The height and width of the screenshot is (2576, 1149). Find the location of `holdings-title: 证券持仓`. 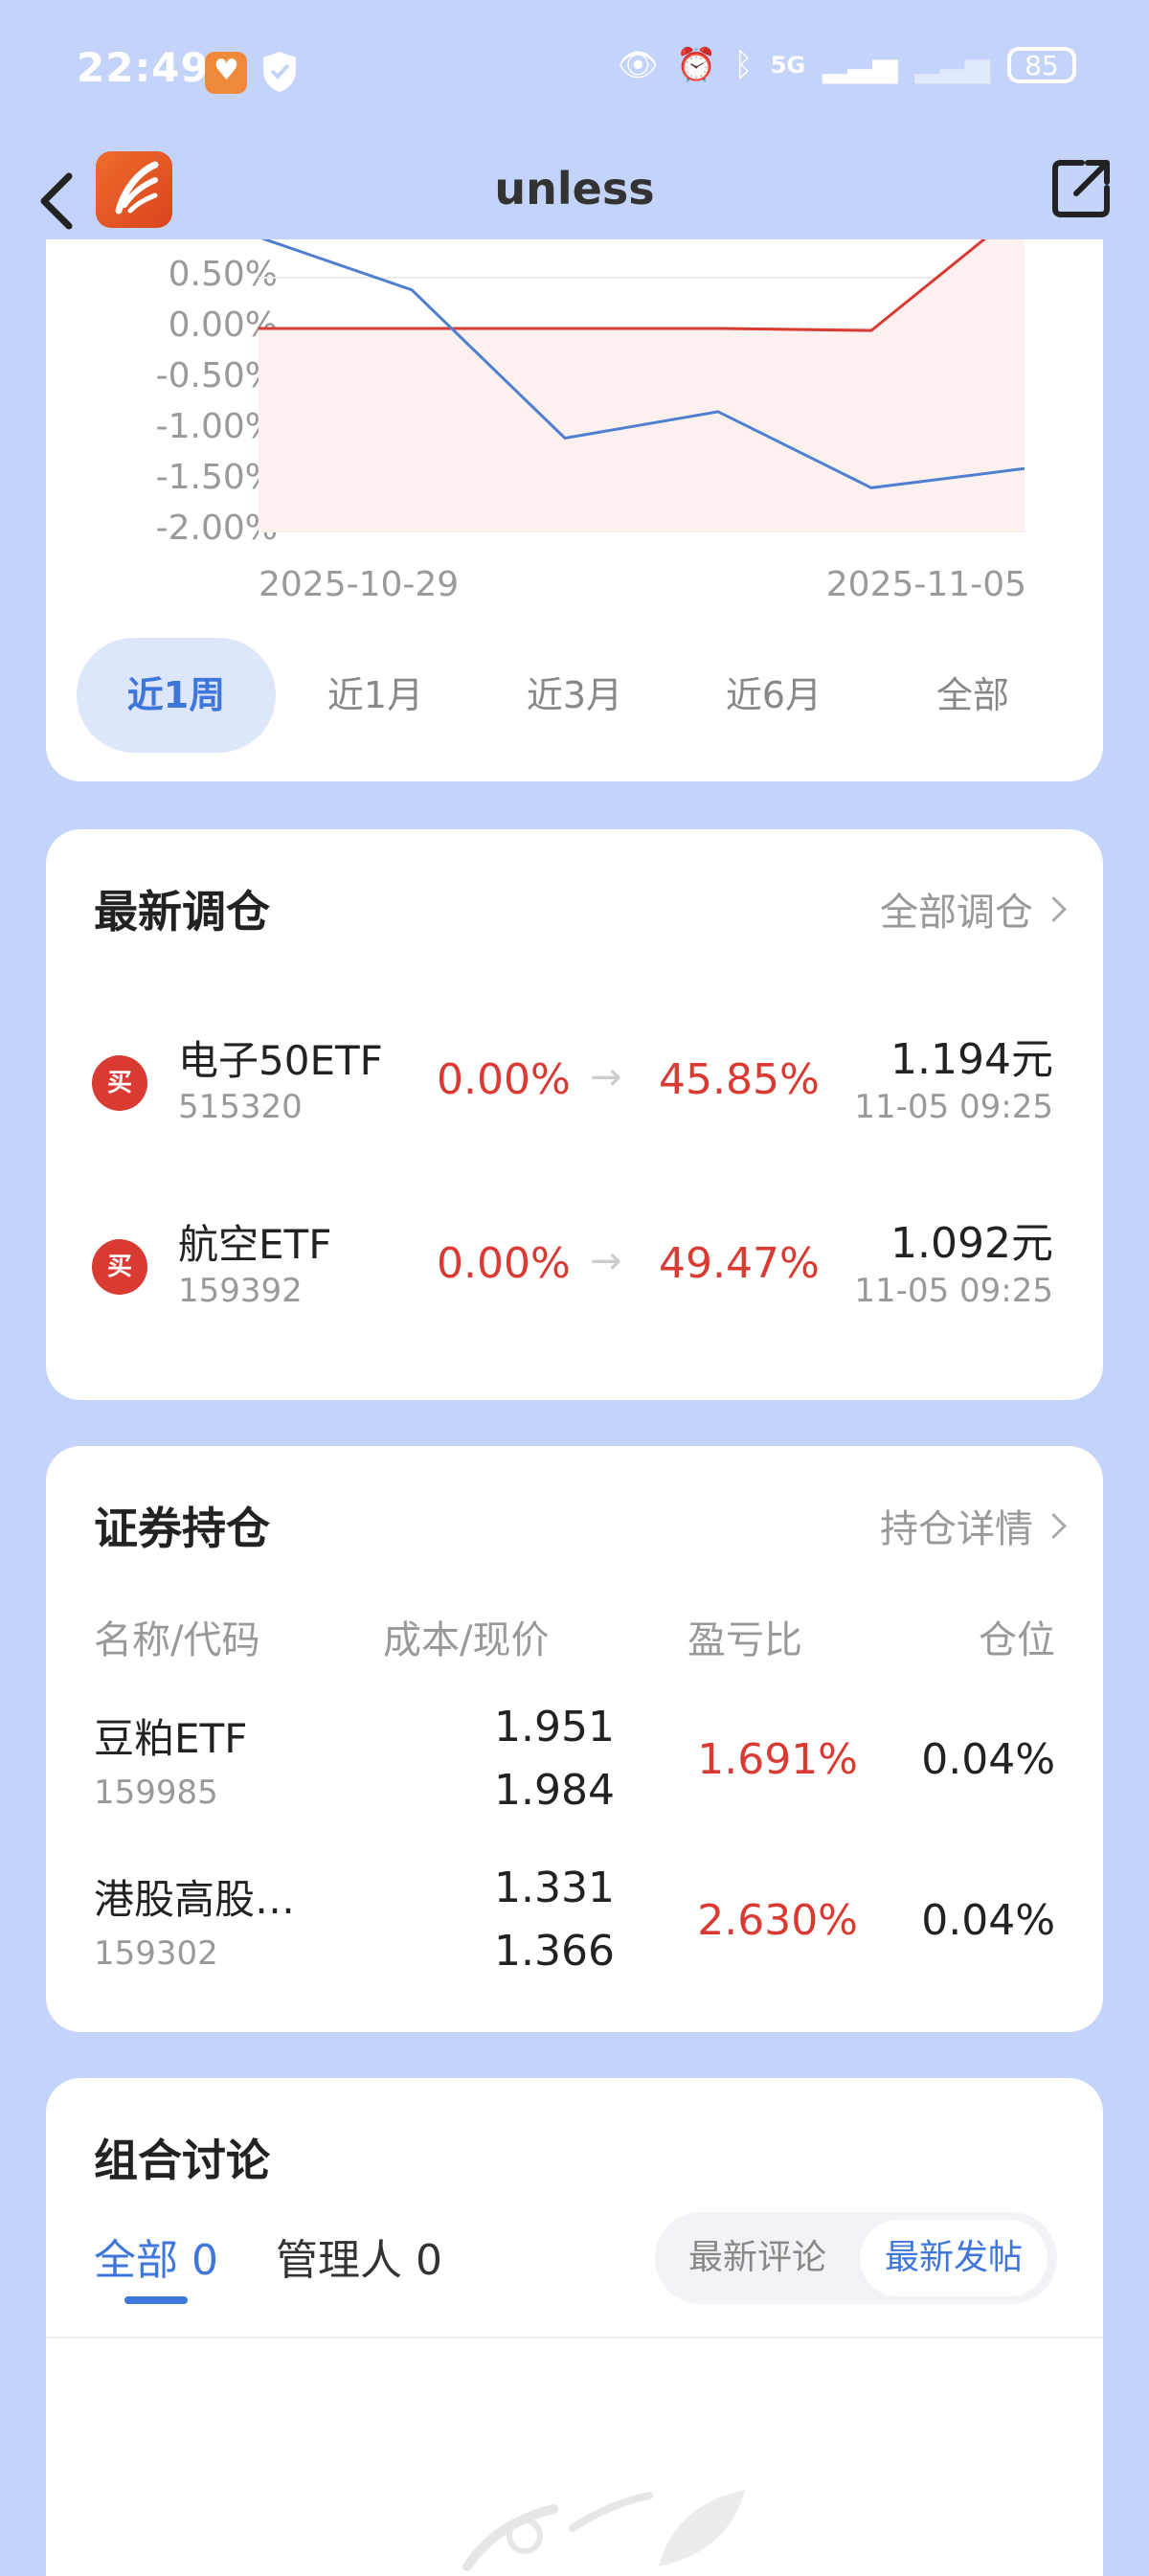

holdings-title: 证券持仓 is located at coordinates (182, 1528).